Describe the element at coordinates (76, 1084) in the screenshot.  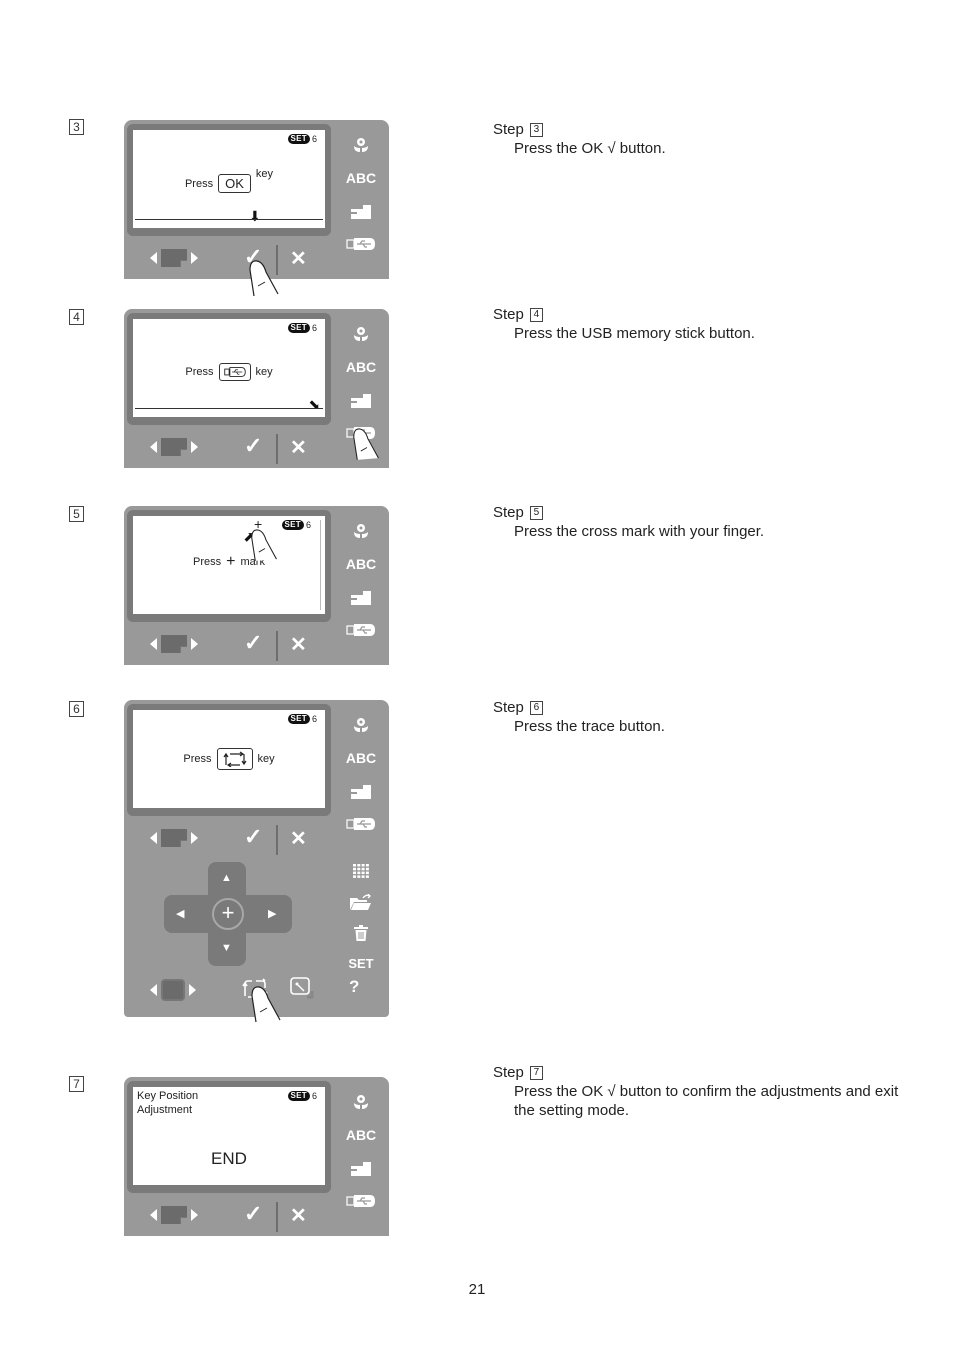
I see `step-number-7: 7` at that location.